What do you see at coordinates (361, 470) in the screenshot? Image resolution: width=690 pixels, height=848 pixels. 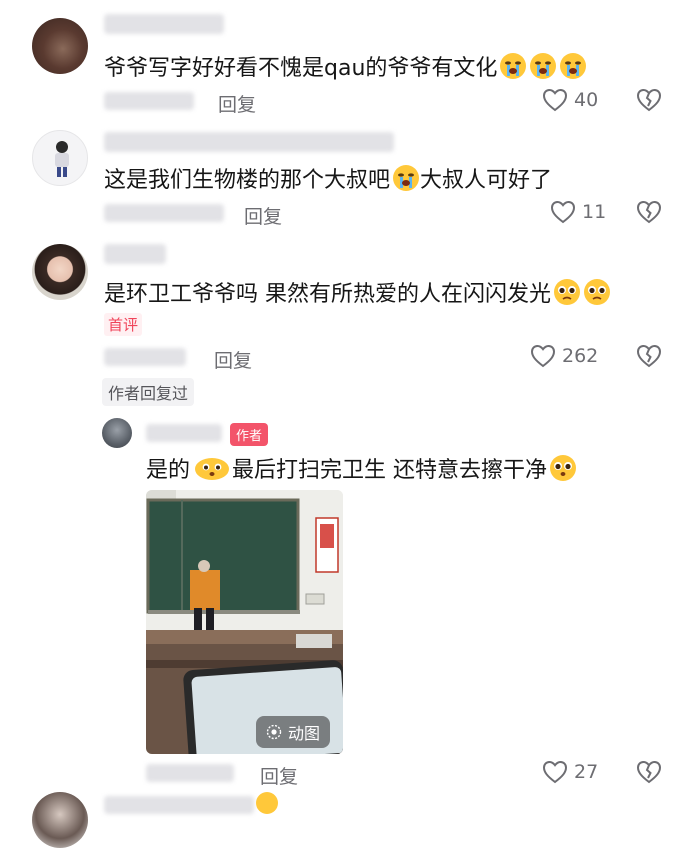 I see `reply-text: 是的 最后打扫完卫生 还特意去擦干净` at bounding box center [361, 470].